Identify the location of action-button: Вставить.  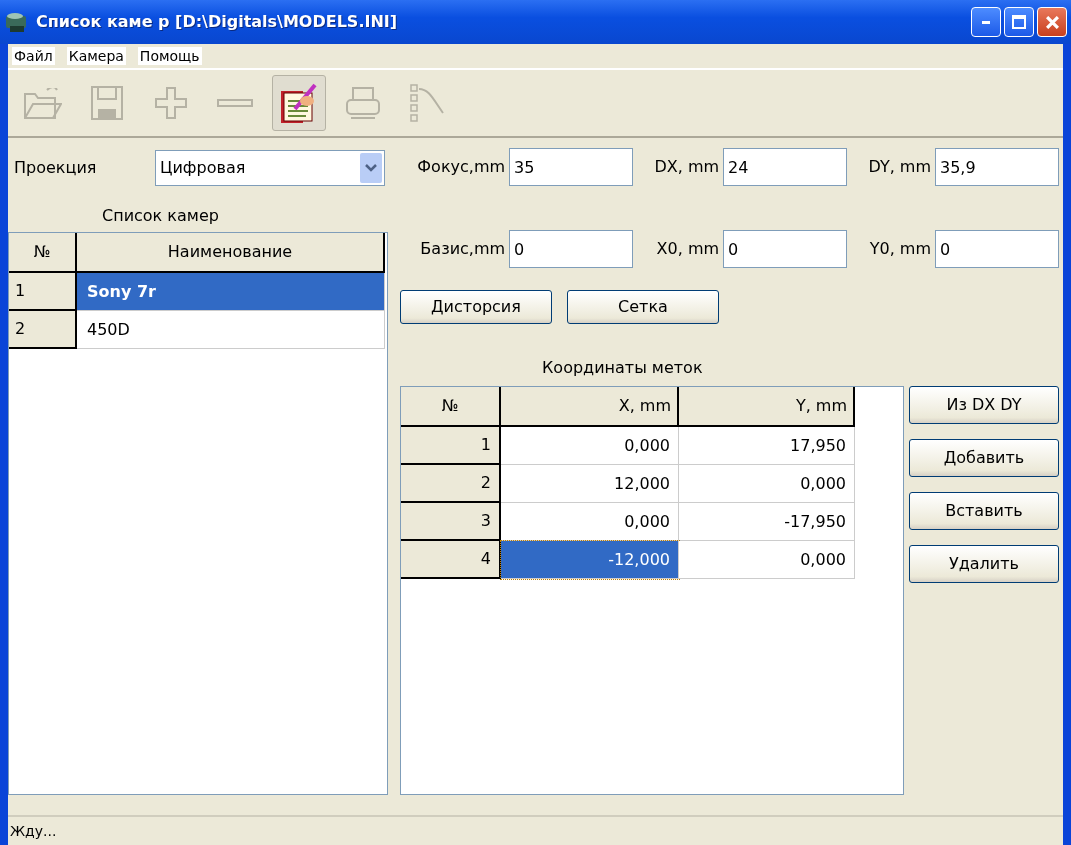
(984, 511).